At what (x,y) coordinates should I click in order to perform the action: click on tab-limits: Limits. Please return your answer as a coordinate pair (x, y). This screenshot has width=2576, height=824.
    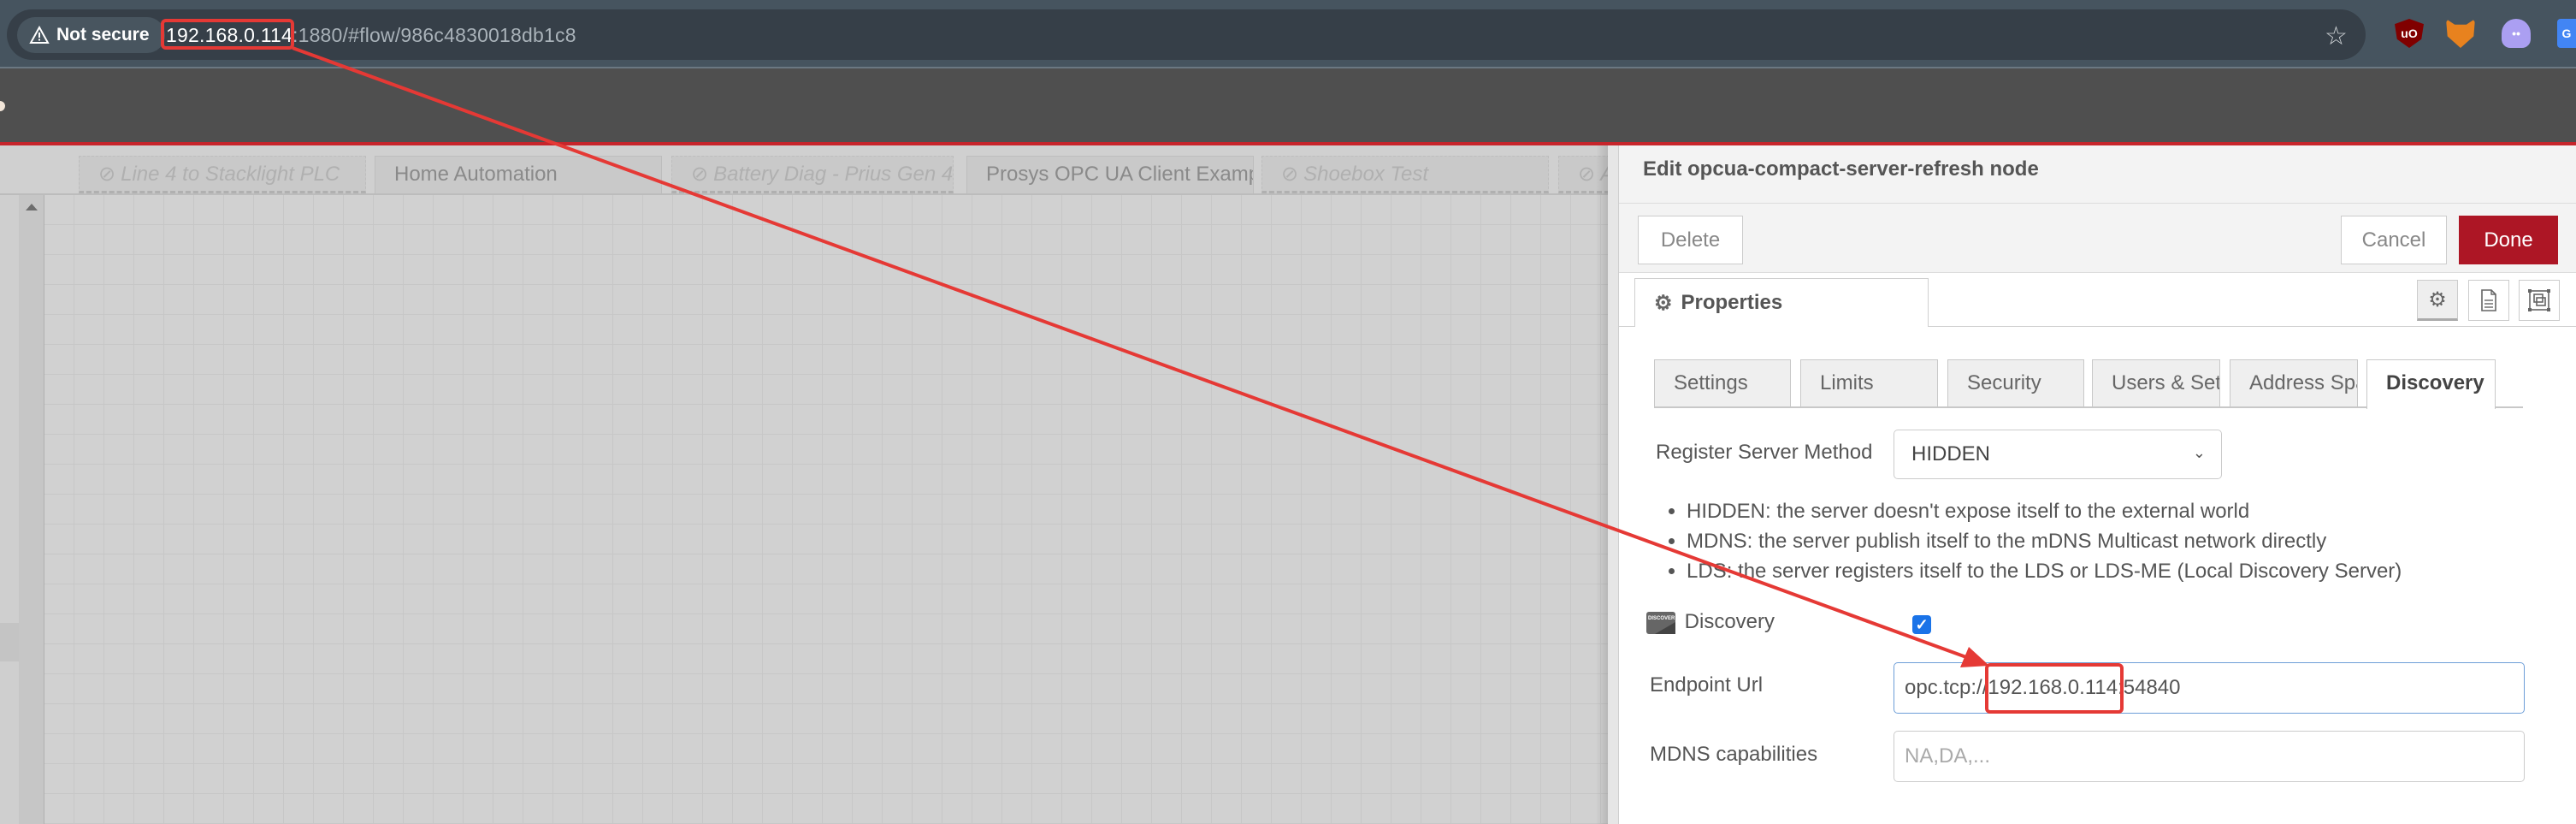
    Looking at the image, I should click on (1869, 383).